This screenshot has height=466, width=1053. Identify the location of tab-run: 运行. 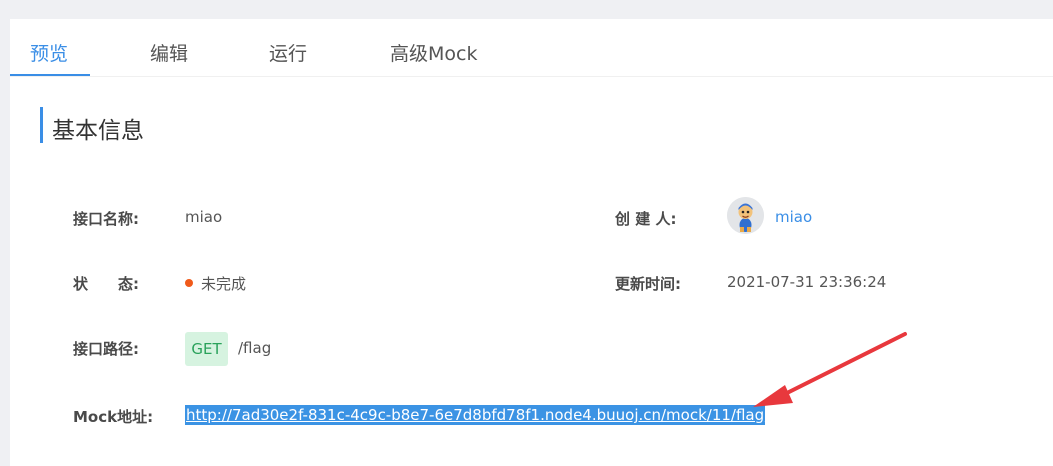
(288, 52).